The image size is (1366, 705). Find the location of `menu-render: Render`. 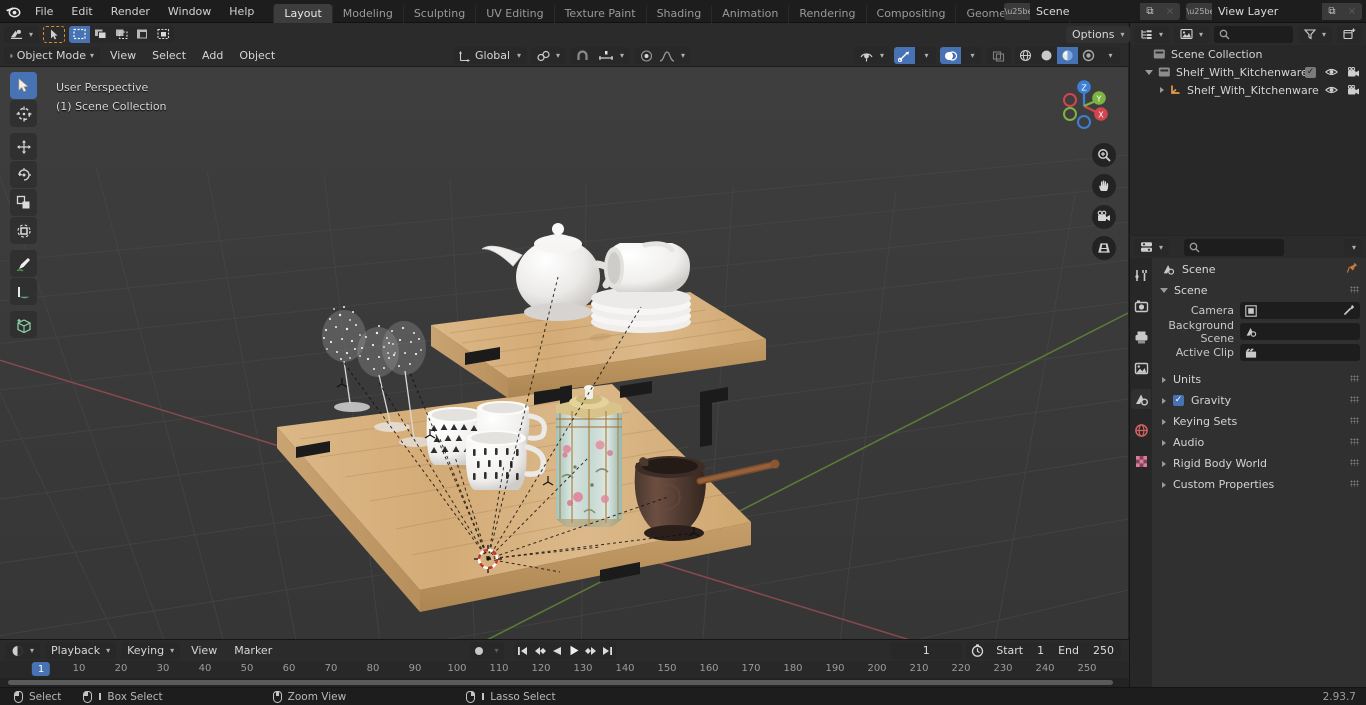

menu-render: Render is located at coordinates (130, 11).